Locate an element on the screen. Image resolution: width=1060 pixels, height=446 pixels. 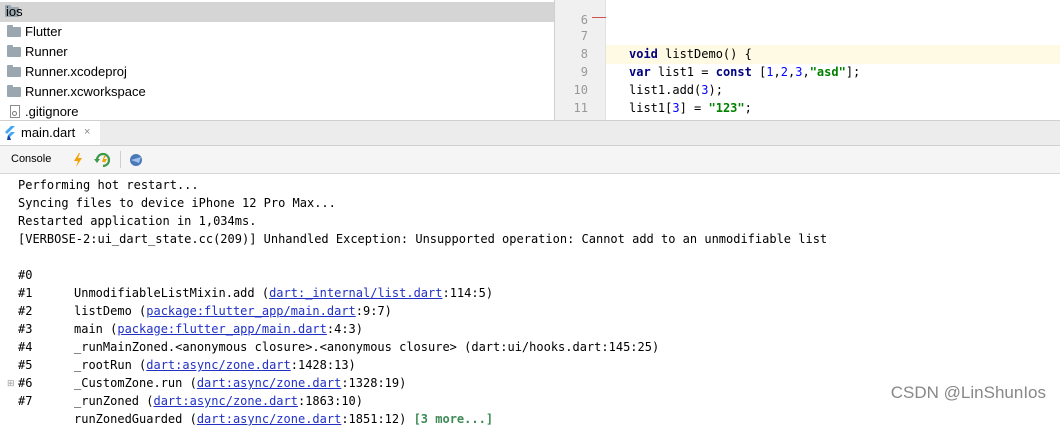
frame-text: runZonedGuarded ( is located at coordinates (135, 419).